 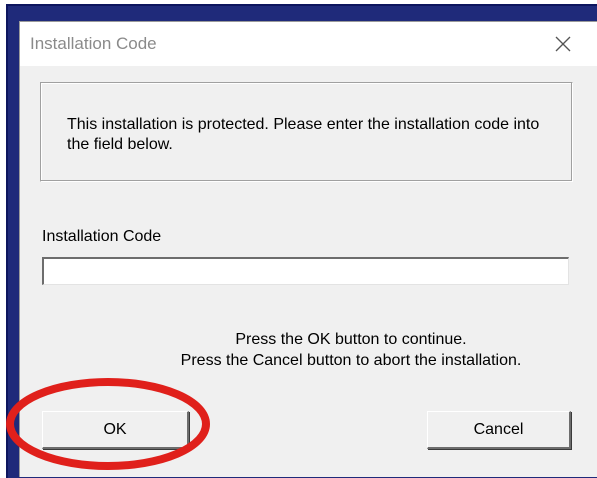 What do you see at coordinates (351, 339) in the screenshot?
I see `instruction-continue: Press the OK button to continue.` at bounding box center [351, 339].